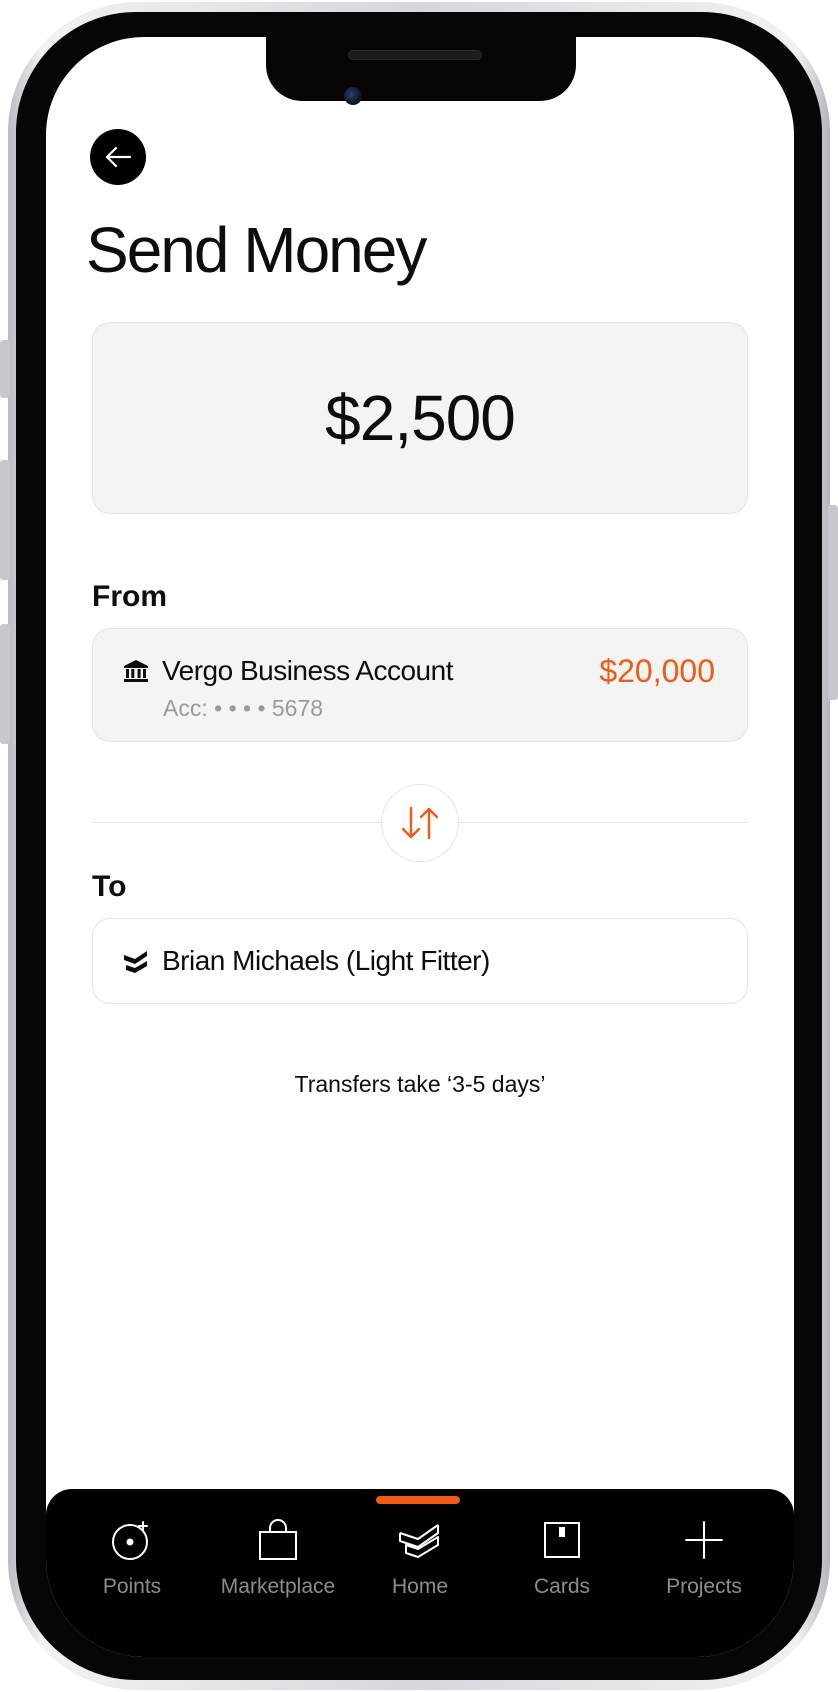 The width and height of the screenshot is (838, 1692). Describe the element at coordinates (420, 1586) in the screenshot. I see `nav-label: Home` at that location.